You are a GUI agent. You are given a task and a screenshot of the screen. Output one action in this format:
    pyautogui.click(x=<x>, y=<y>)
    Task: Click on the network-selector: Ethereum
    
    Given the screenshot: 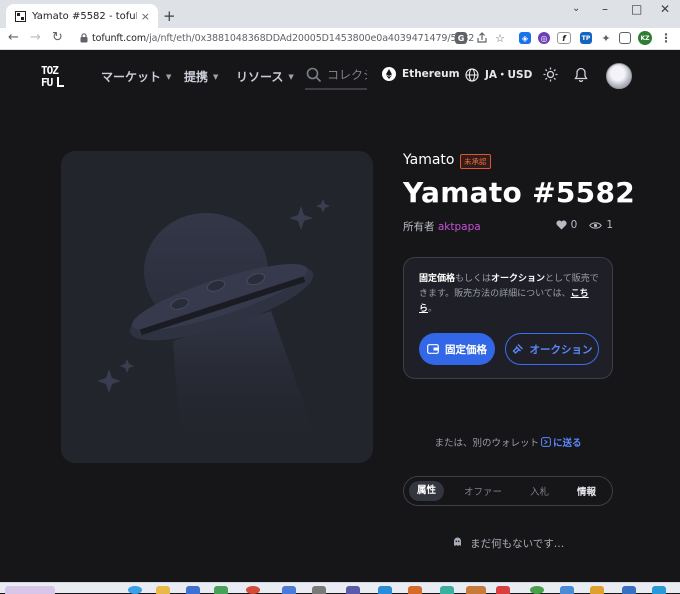 What is the action you would take?
    pyautogui.click(x=421, y=74)
    